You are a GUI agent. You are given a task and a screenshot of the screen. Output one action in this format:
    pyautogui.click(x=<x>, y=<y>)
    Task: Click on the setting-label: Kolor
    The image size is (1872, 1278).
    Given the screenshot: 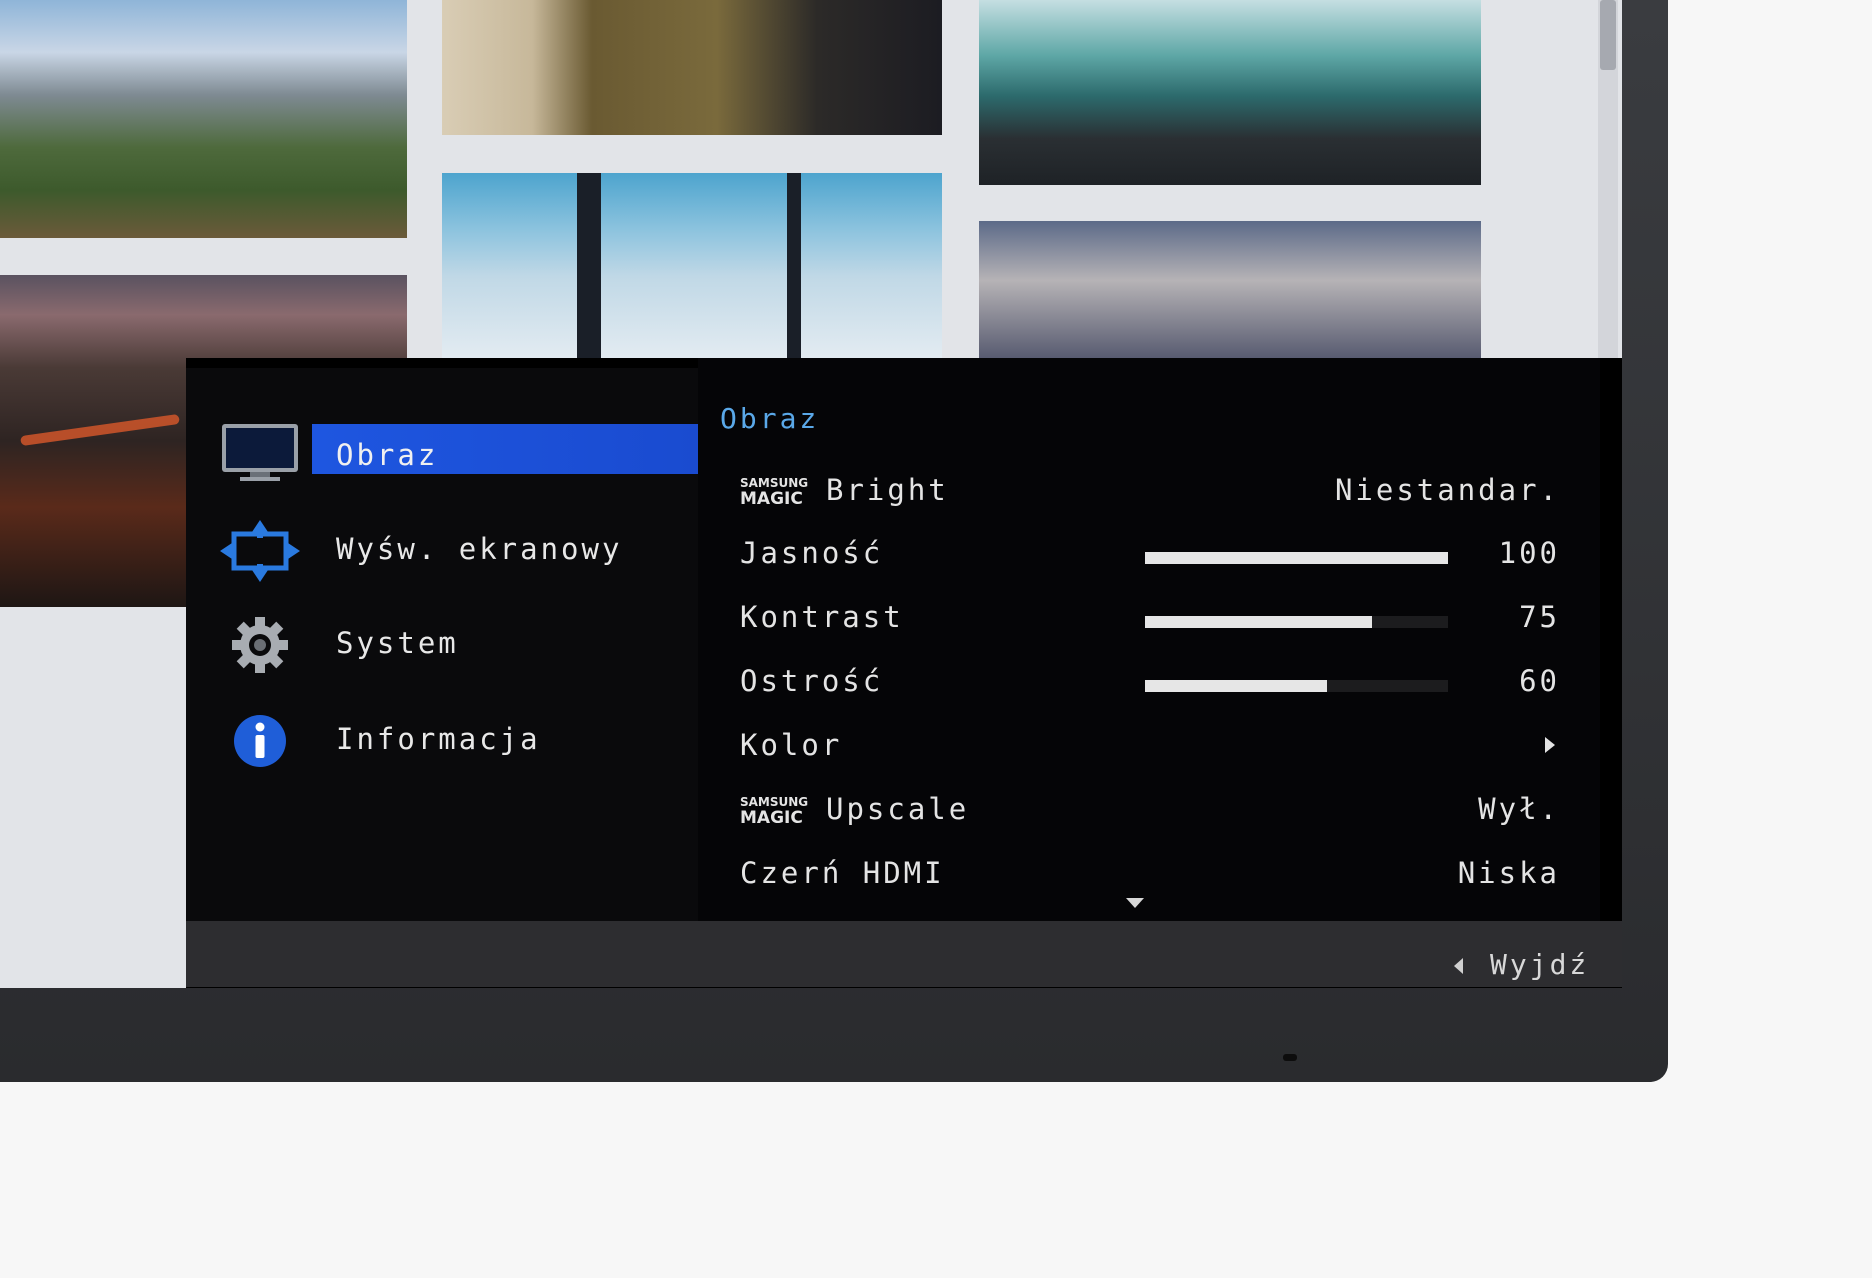 What is the action you would take?
    pyautogui.click(x=791, y=745)
    